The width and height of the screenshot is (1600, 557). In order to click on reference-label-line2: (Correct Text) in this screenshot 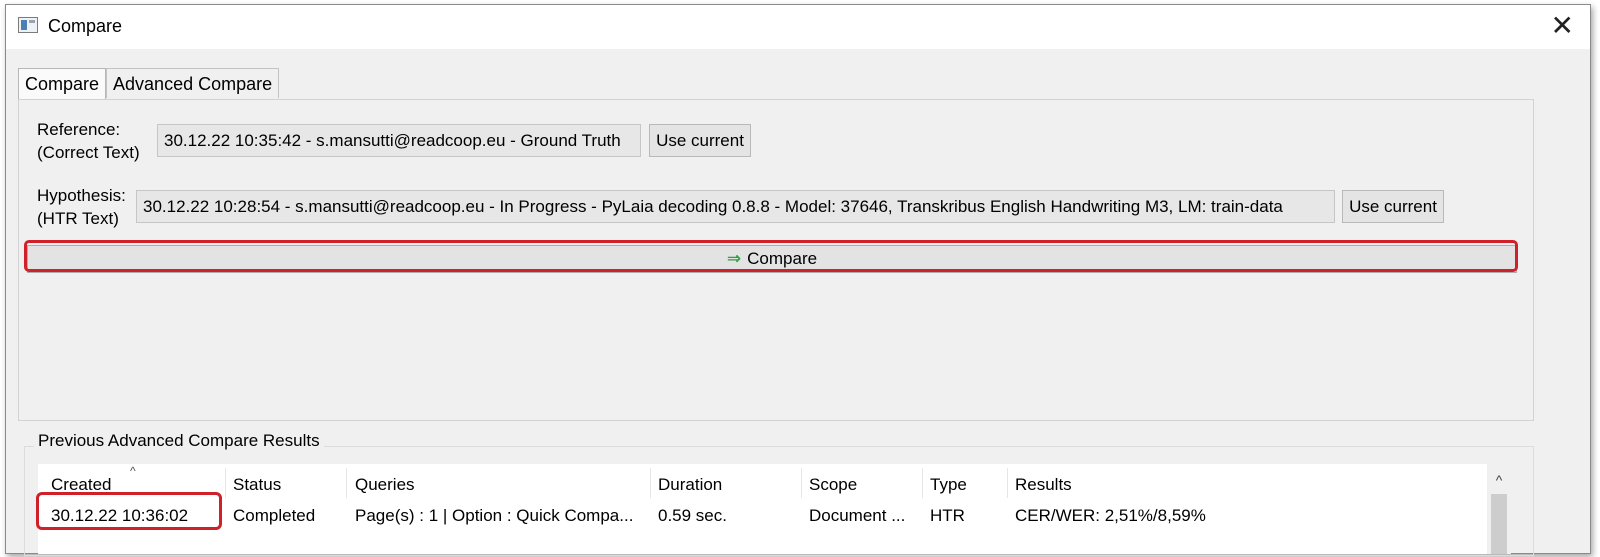, I will do `click(88, 152)`.